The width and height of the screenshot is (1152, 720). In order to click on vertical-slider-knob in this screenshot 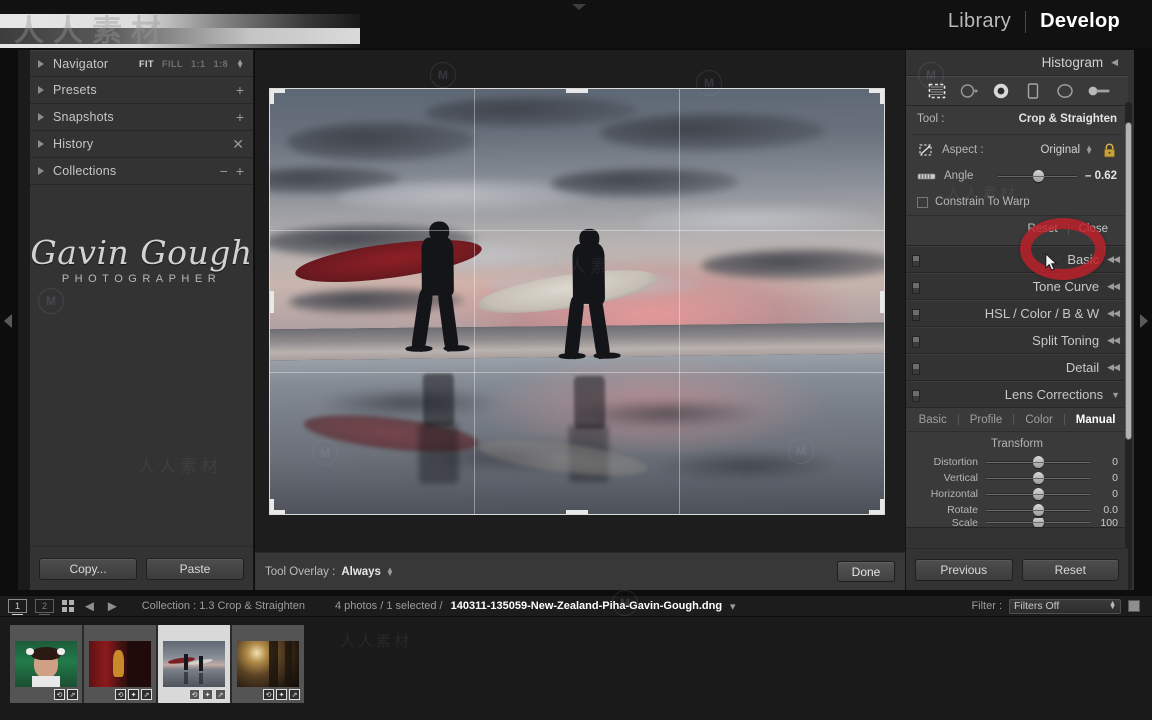, I will do `click(1038, 477)`.